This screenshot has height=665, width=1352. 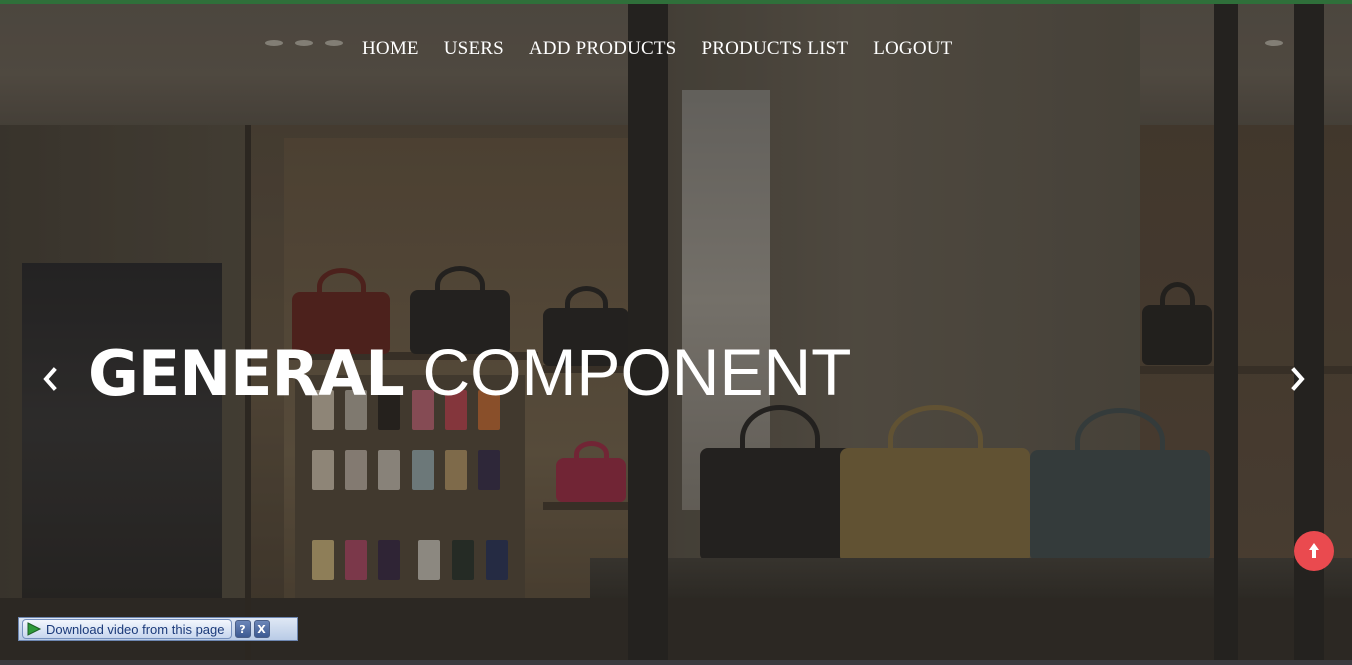 What do you see at coordinates (135, 629) in the screenshot?
I see `download-video-label: Download video from this page` at bounding box center [135, 629].